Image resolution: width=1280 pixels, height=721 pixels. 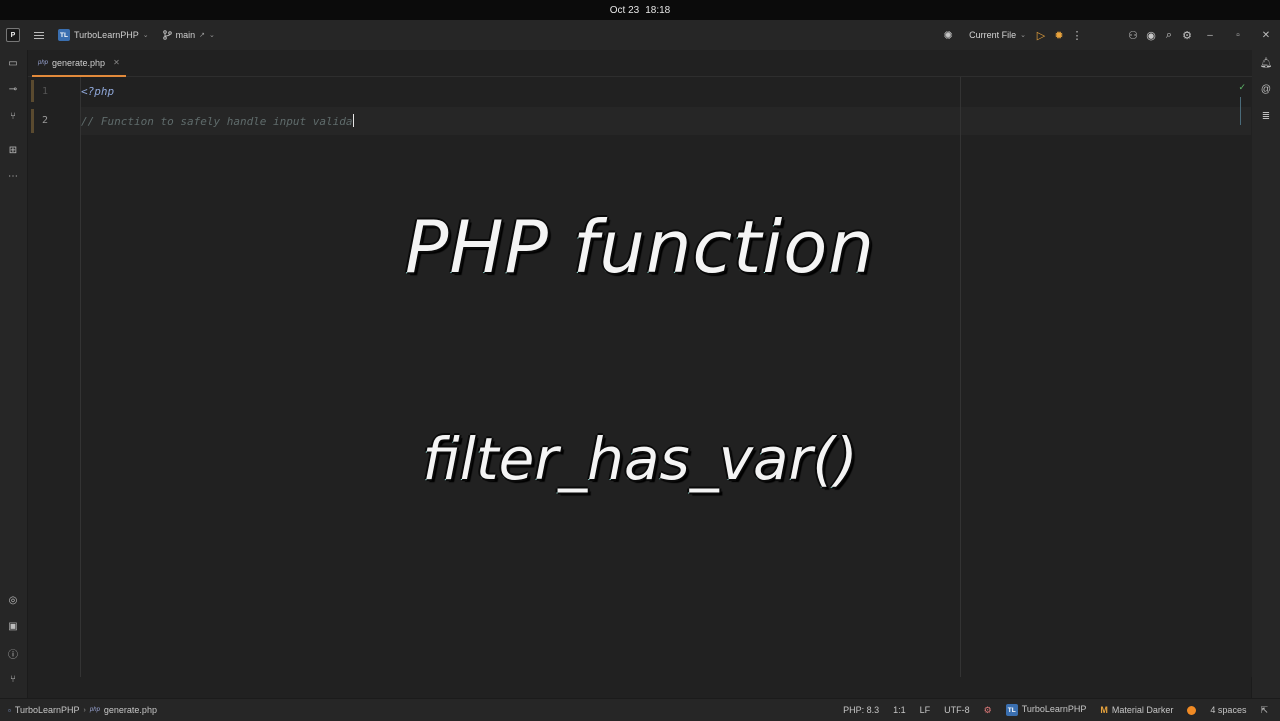 What do you see at coordinates (948, 35) in the screenshot?
I see `debug-bug-icon: ✺` at bounding box center [948, 35].